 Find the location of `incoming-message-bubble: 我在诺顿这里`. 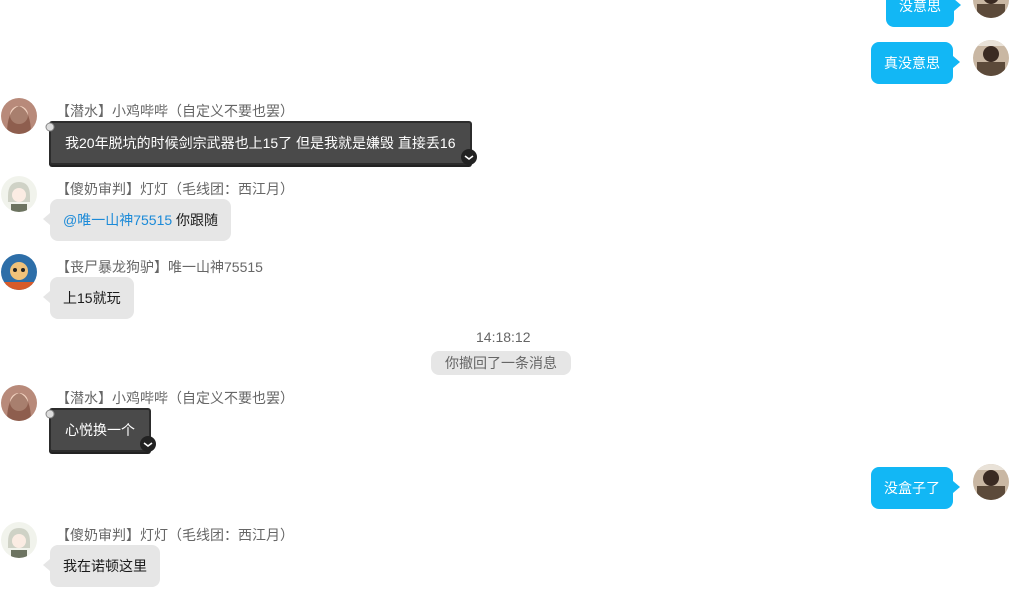

incoming-message-bubble: 我在诺顿这里 is located at coordinates (101, 566).